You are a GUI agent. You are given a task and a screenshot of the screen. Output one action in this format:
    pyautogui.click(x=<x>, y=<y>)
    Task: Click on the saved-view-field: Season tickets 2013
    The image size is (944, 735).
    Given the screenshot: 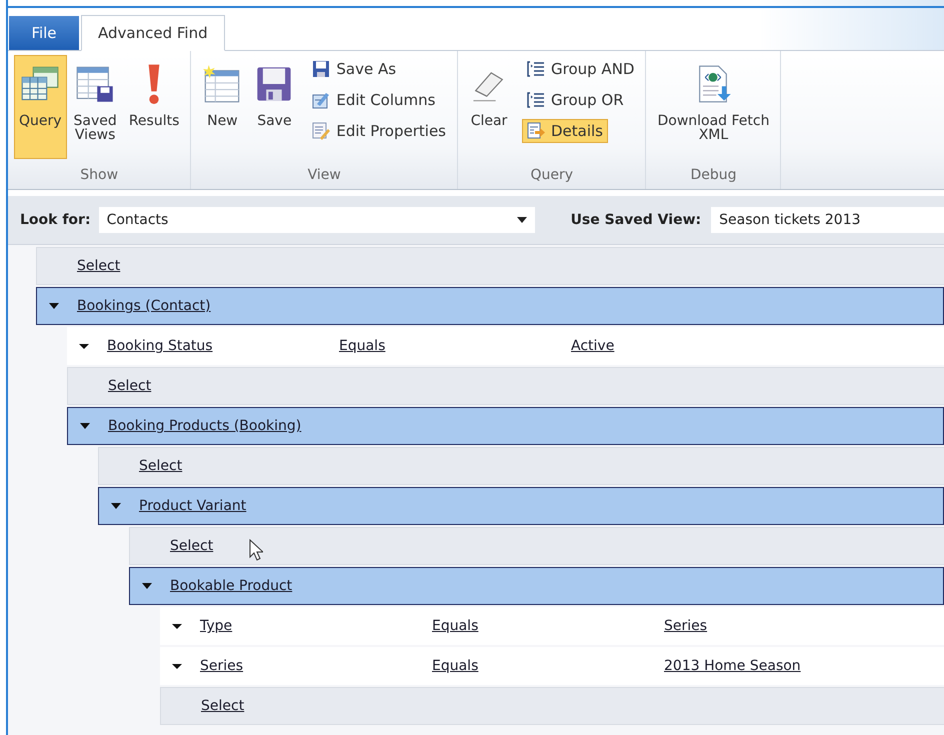 What is the action you would take?
    pyautogui.click(x=827, y=220)
    